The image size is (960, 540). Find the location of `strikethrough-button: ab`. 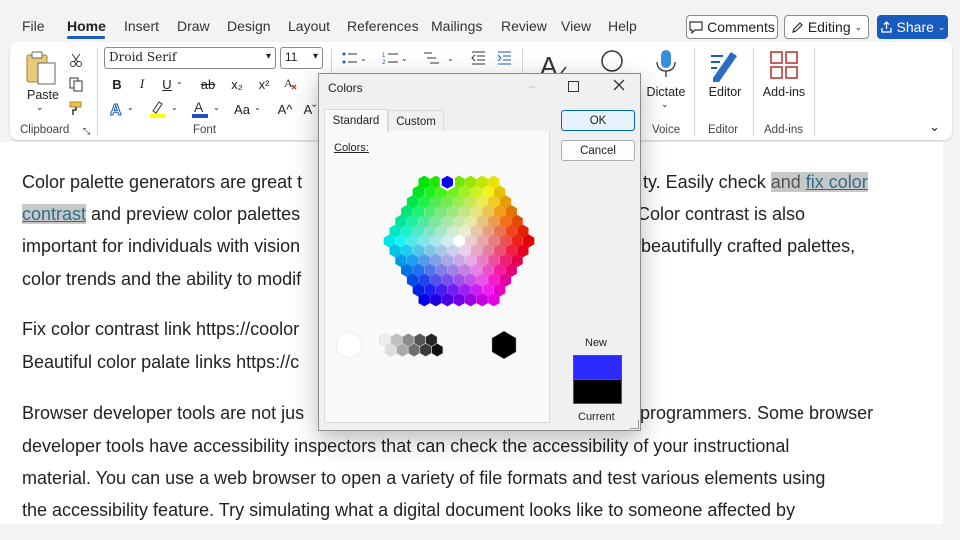

strikethrough-button: ab is located at coordinates (208, 84).